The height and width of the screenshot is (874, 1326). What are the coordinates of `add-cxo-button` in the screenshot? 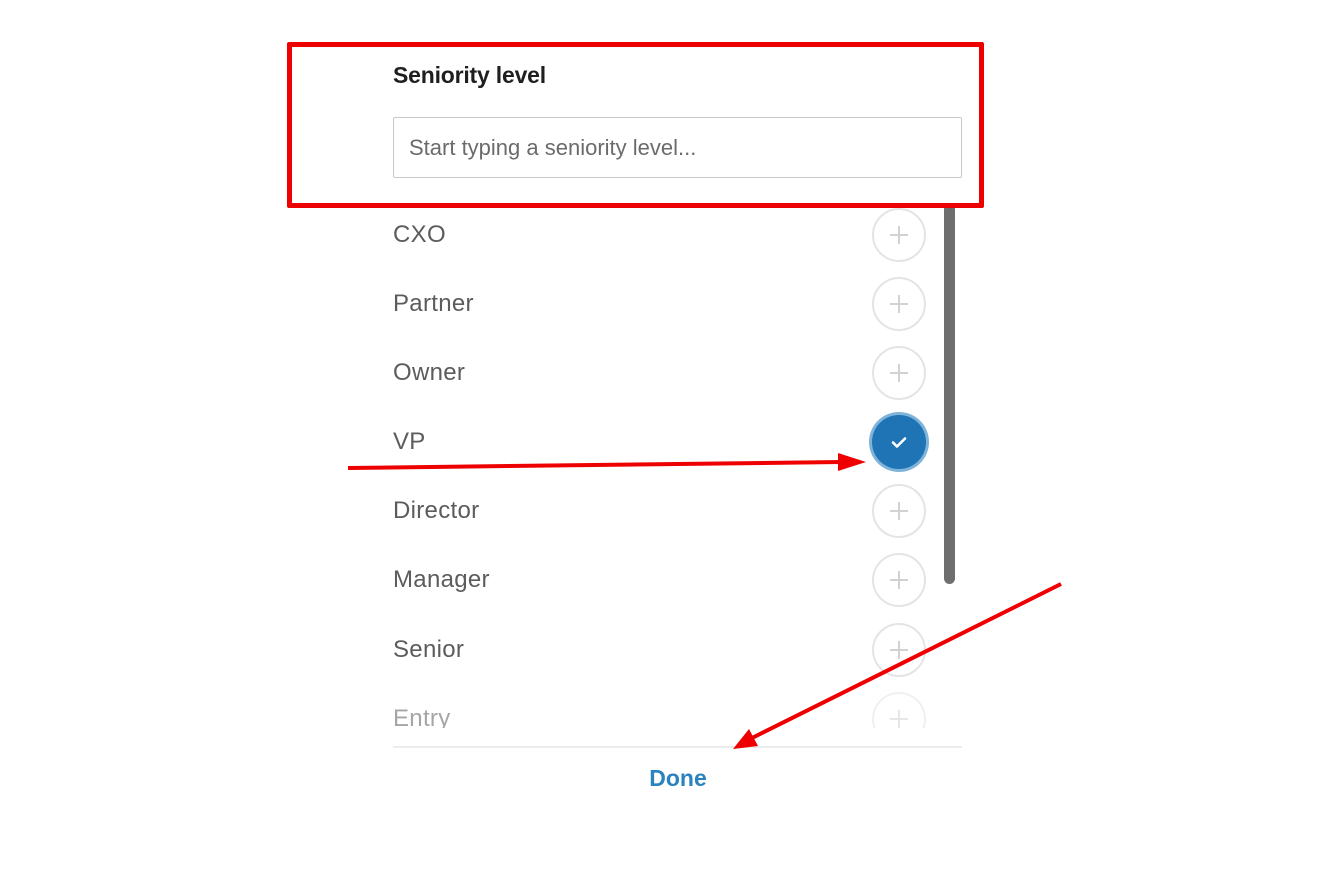 It's located at (899, 234).